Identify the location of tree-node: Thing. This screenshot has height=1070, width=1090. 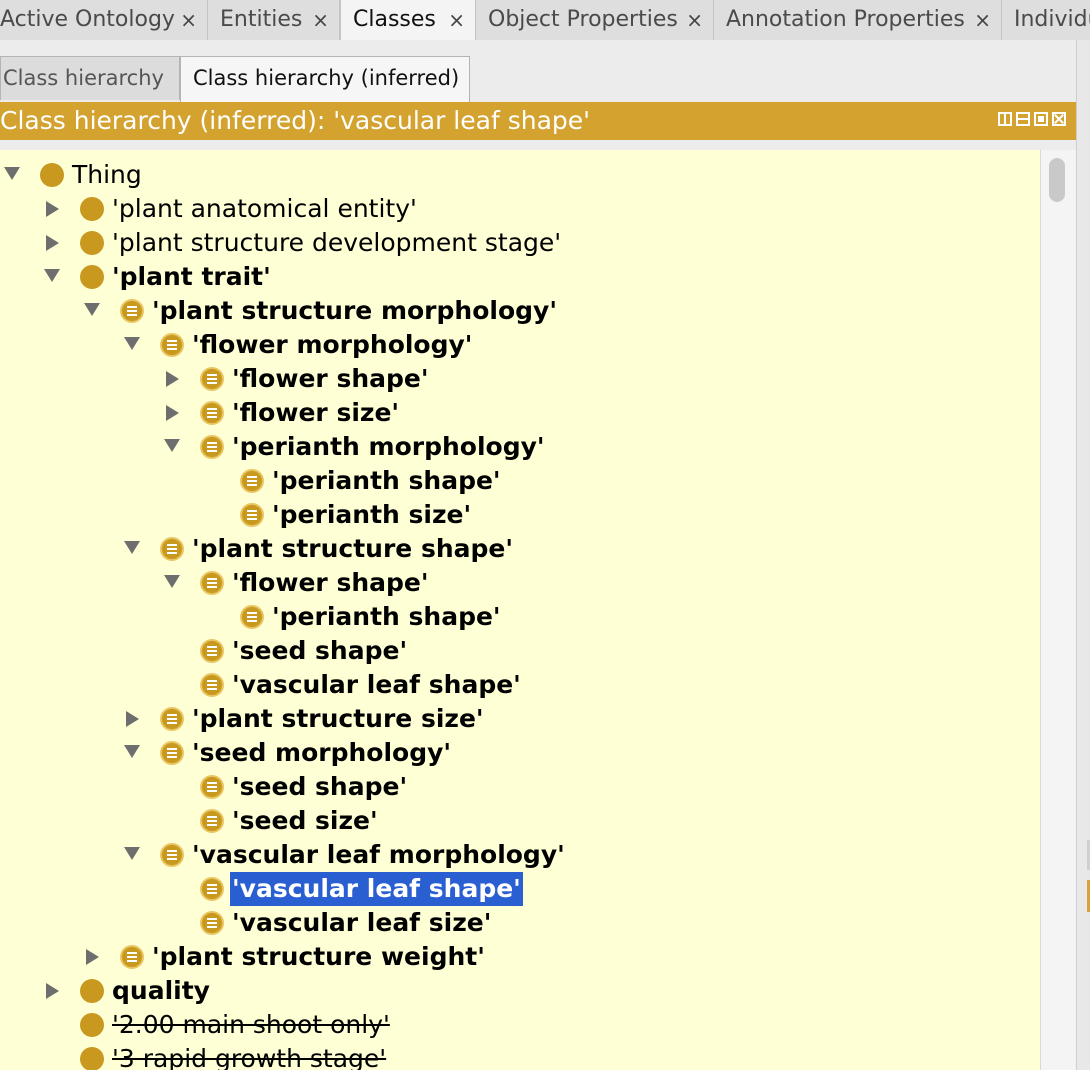
(520, 175).